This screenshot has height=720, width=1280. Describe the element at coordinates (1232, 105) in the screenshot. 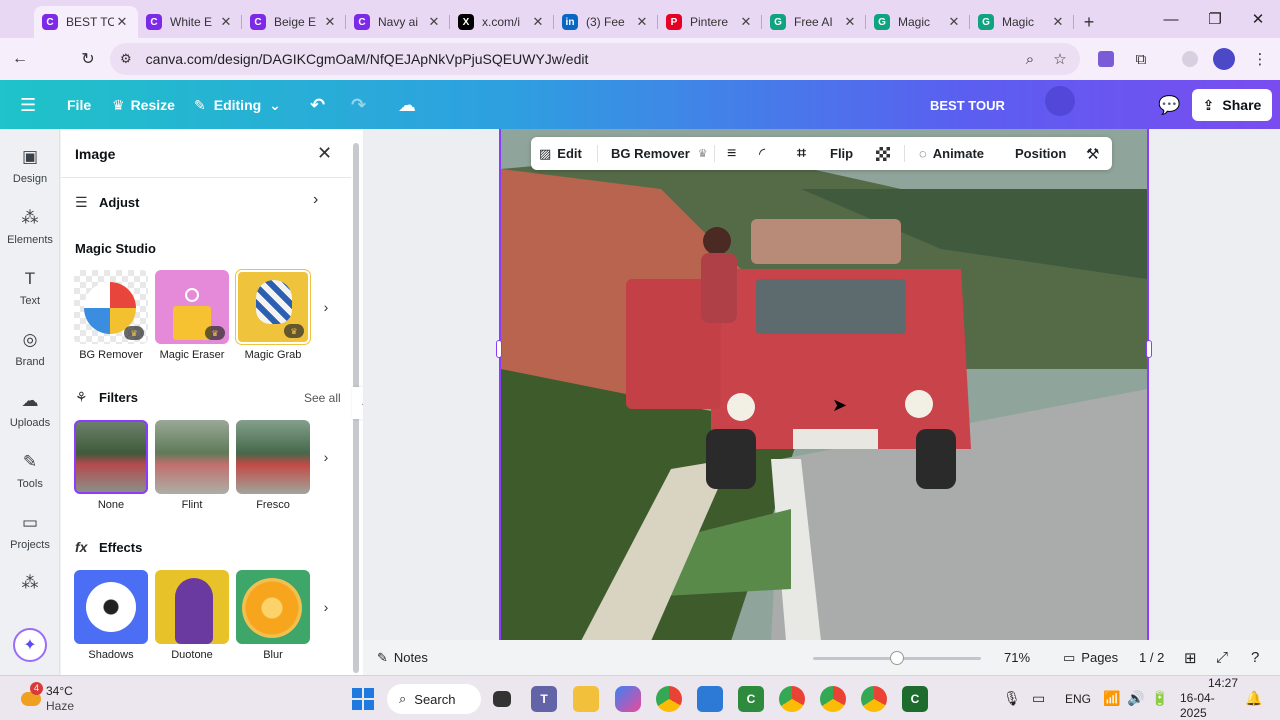

I see `share-button: ⇪ Share` at that location.